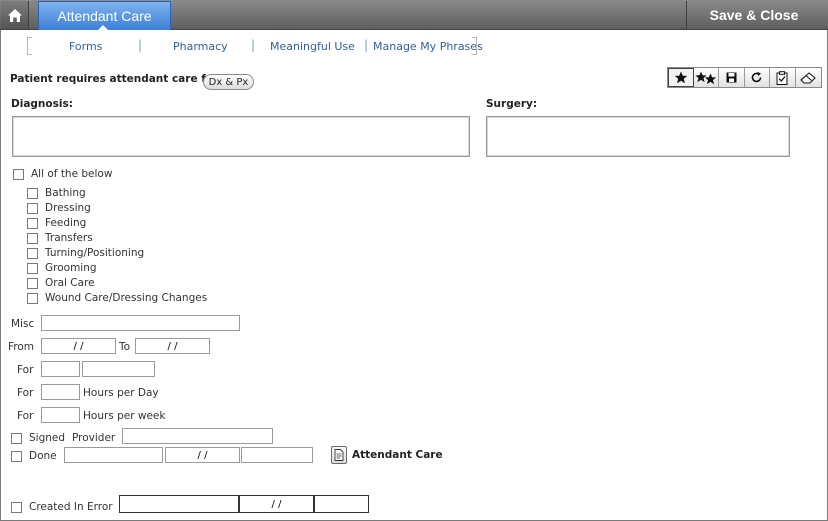 This screenshot has width=828, height=521. What do you see at coordinates (126, 298) in the screenshot?
I see `wound-care-label: Wound Care/Dressing Changes` at bounding box center [126, 298].